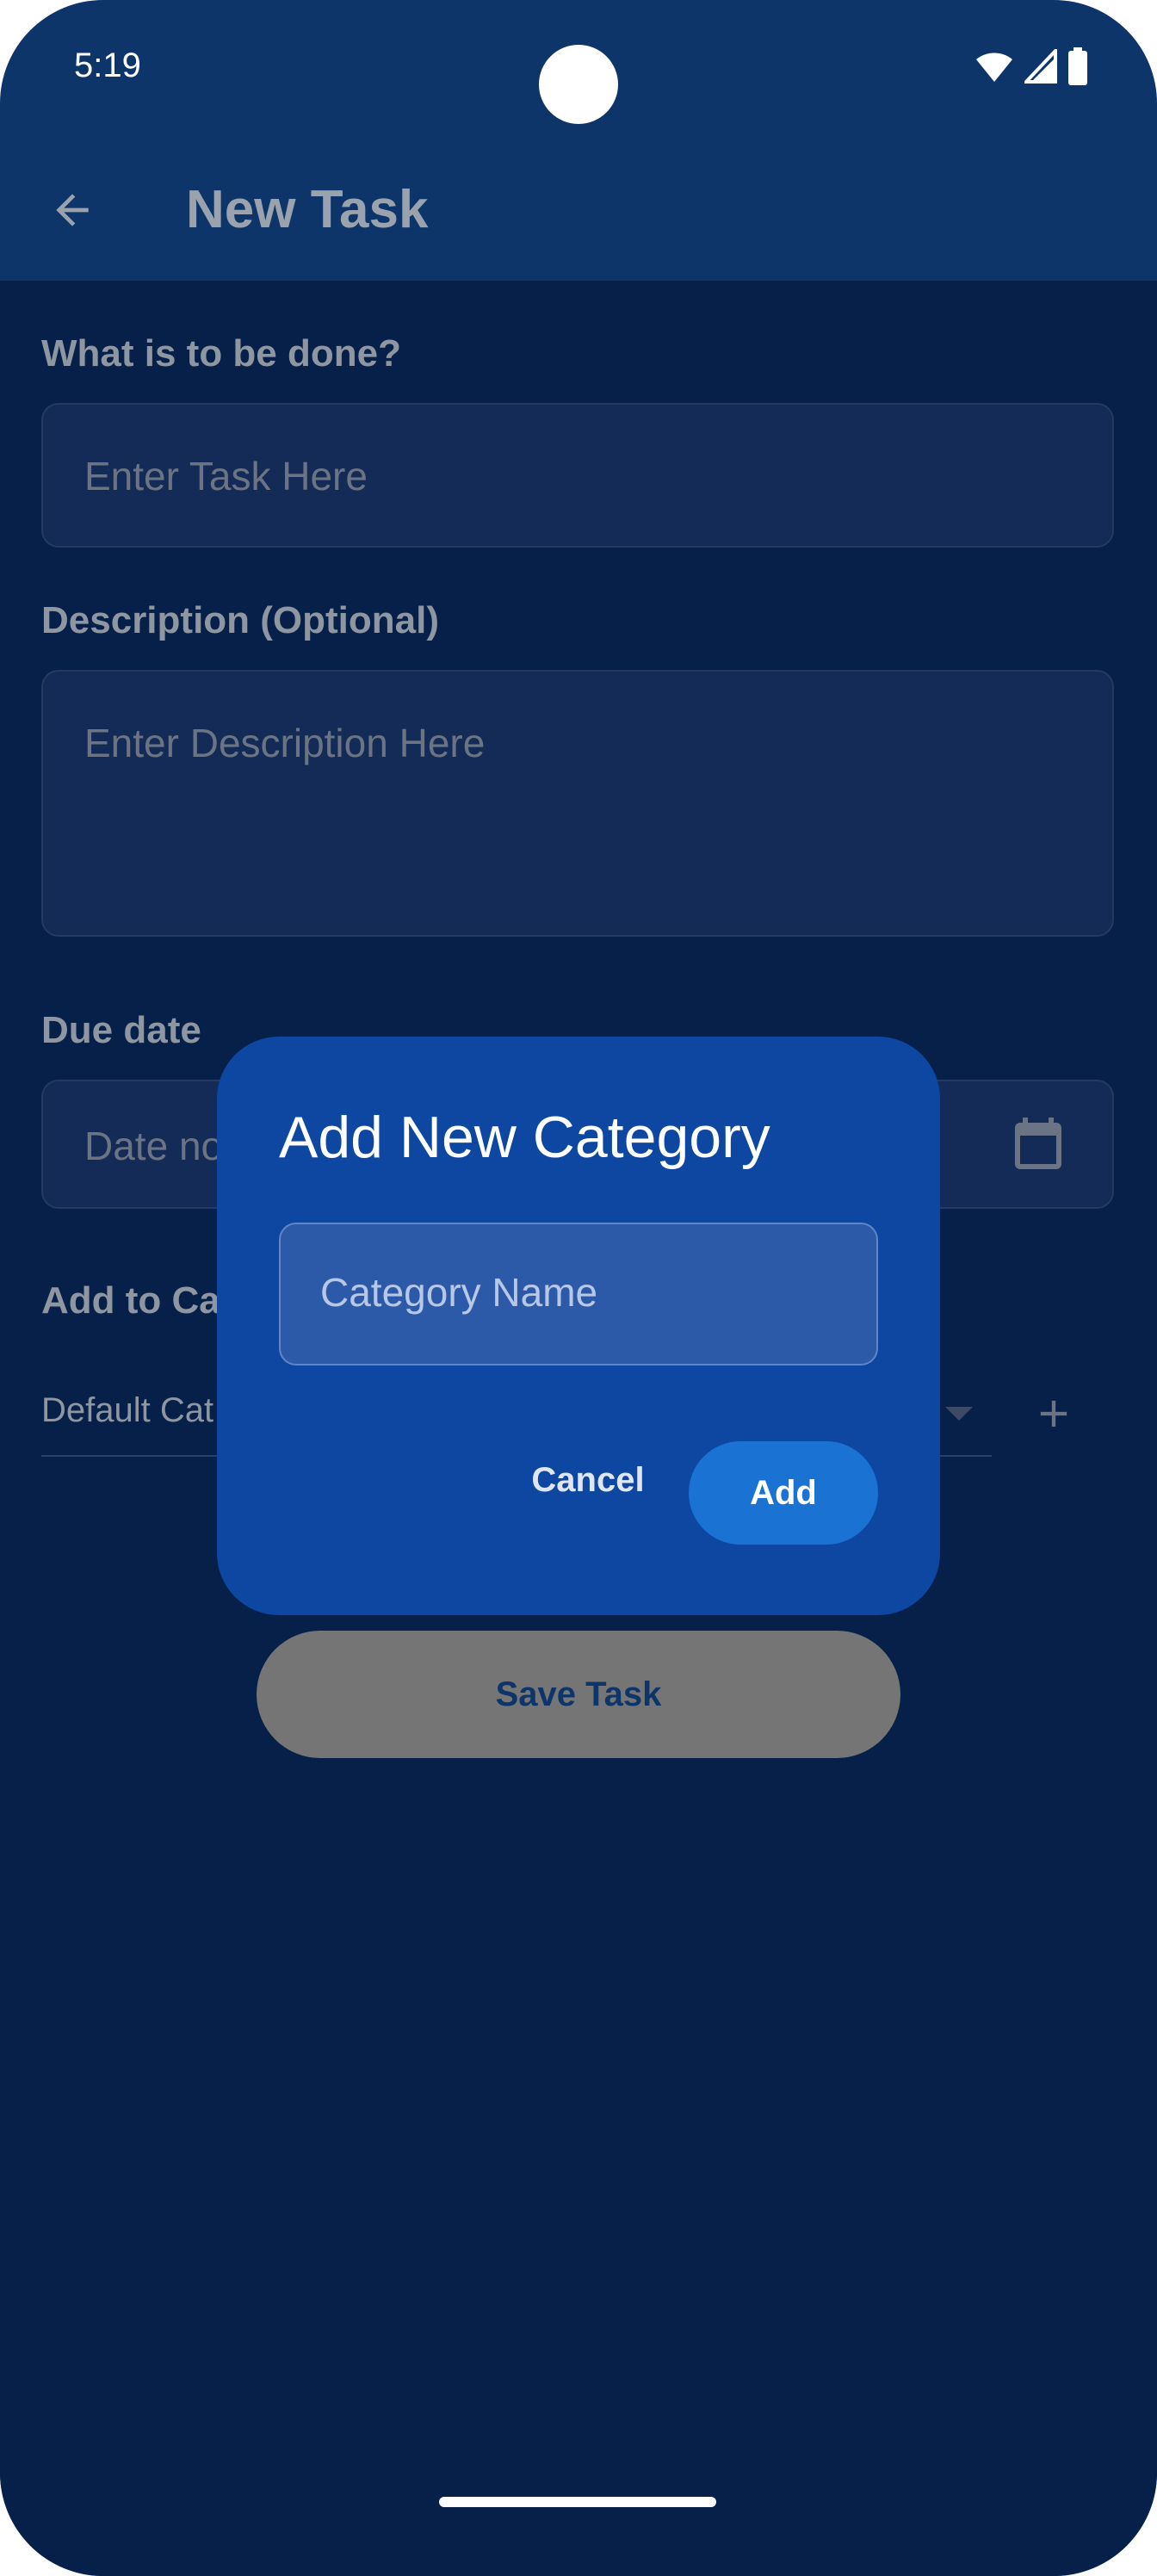 This screenshot has height=2576, width=1157. What do you see at coordinates (783, 1493) in the screenshot?
I see `add-button: Add` at bounding box center [783, 1493].